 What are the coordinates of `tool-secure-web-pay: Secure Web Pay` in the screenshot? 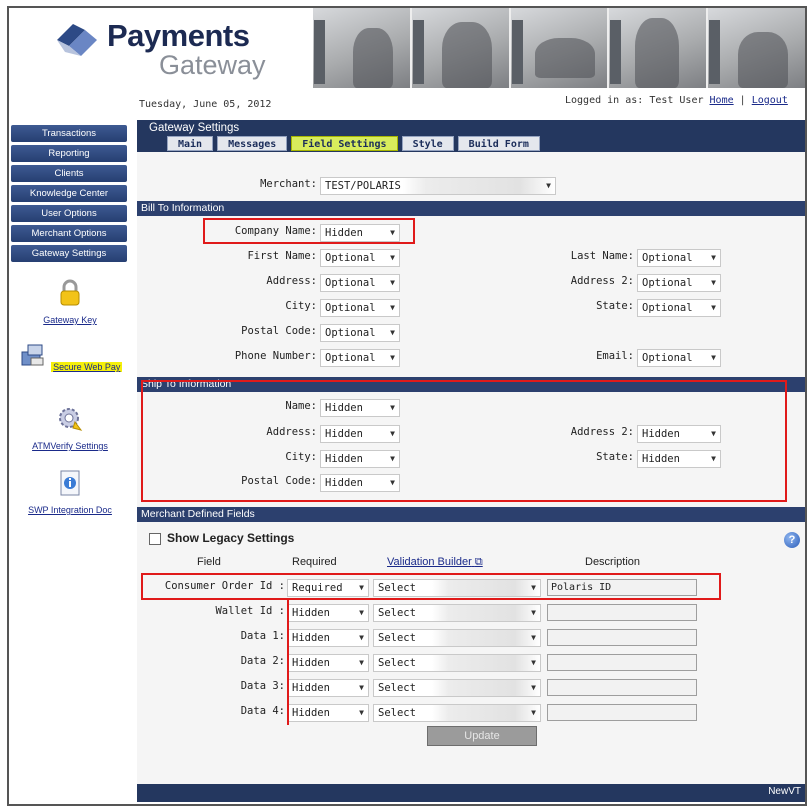 It's located at (70, 356).